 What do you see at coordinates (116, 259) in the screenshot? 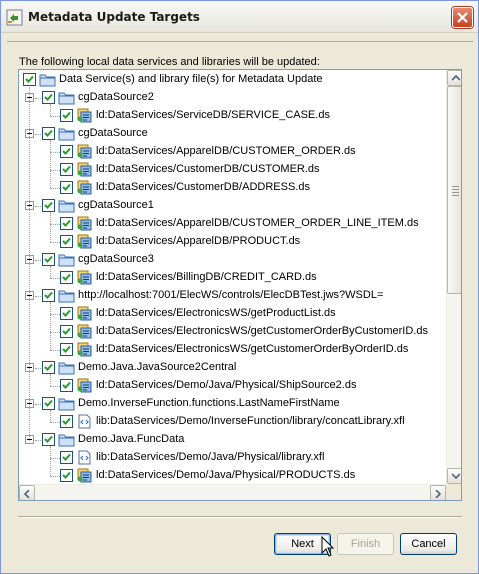
I see `tree-node-label: cgDataSource3` at bounding box center [116, 259].